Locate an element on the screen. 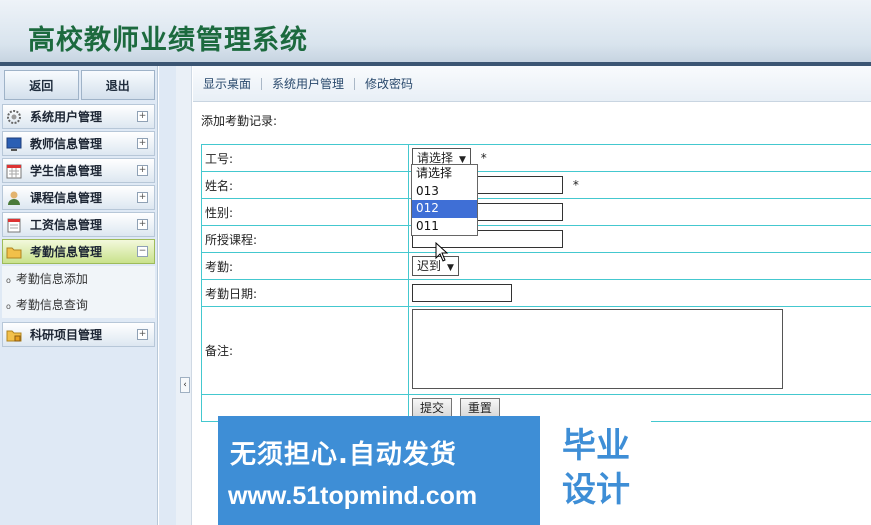 This screenshot has width=871, height=525. gonghao-dropdown-list: 请选择 013 012 011 is located at coordinates (444, 200).